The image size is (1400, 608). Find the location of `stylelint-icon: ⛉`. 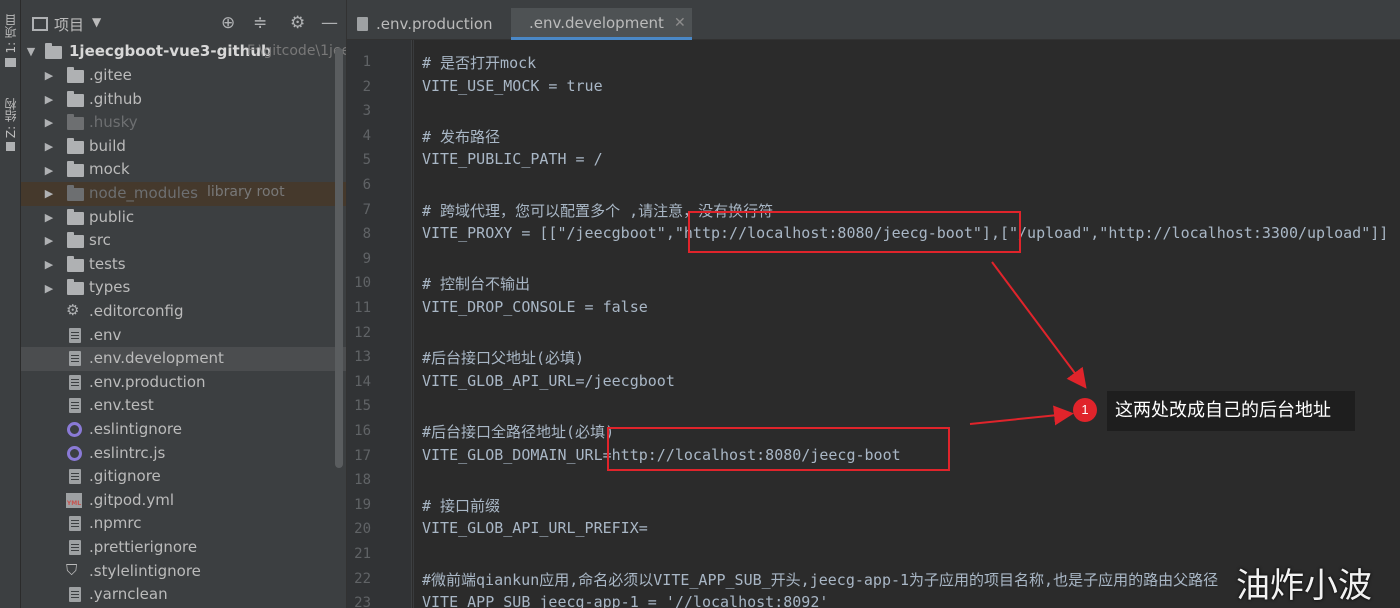

stylelint-icon: ⛉ is located at coordinates (72, 569).